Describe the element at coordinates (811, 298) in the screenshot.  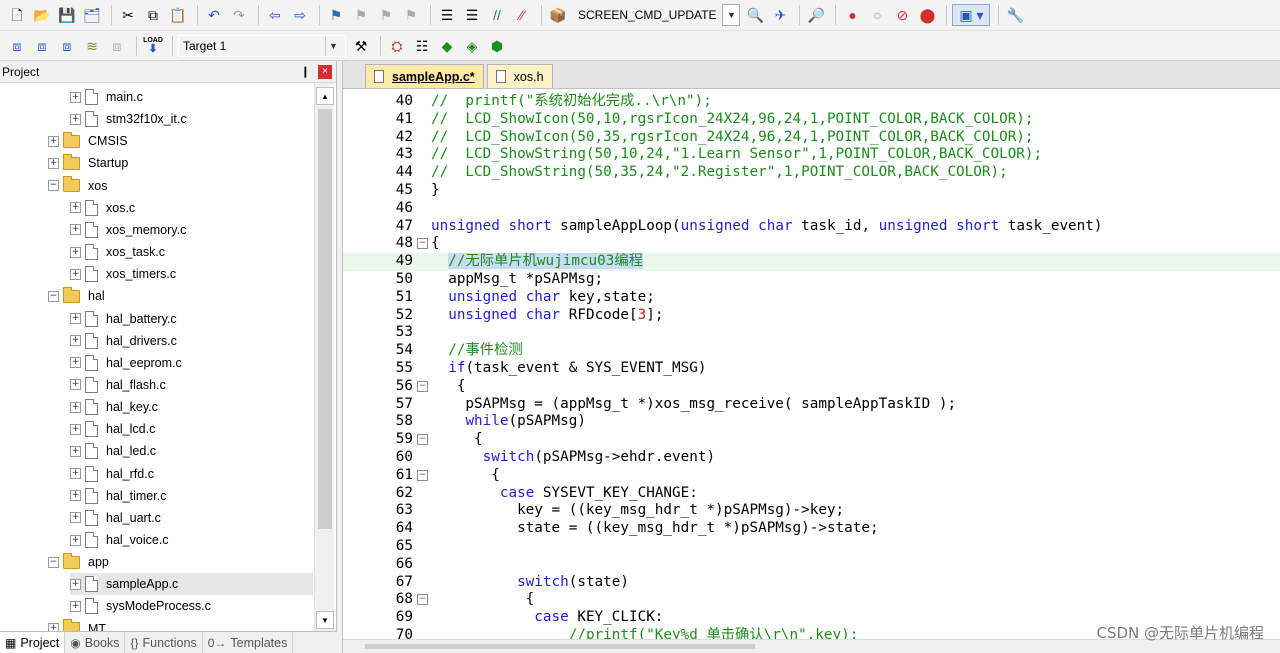
I see `code-line: 51 unsigned char key,state;` at that location.